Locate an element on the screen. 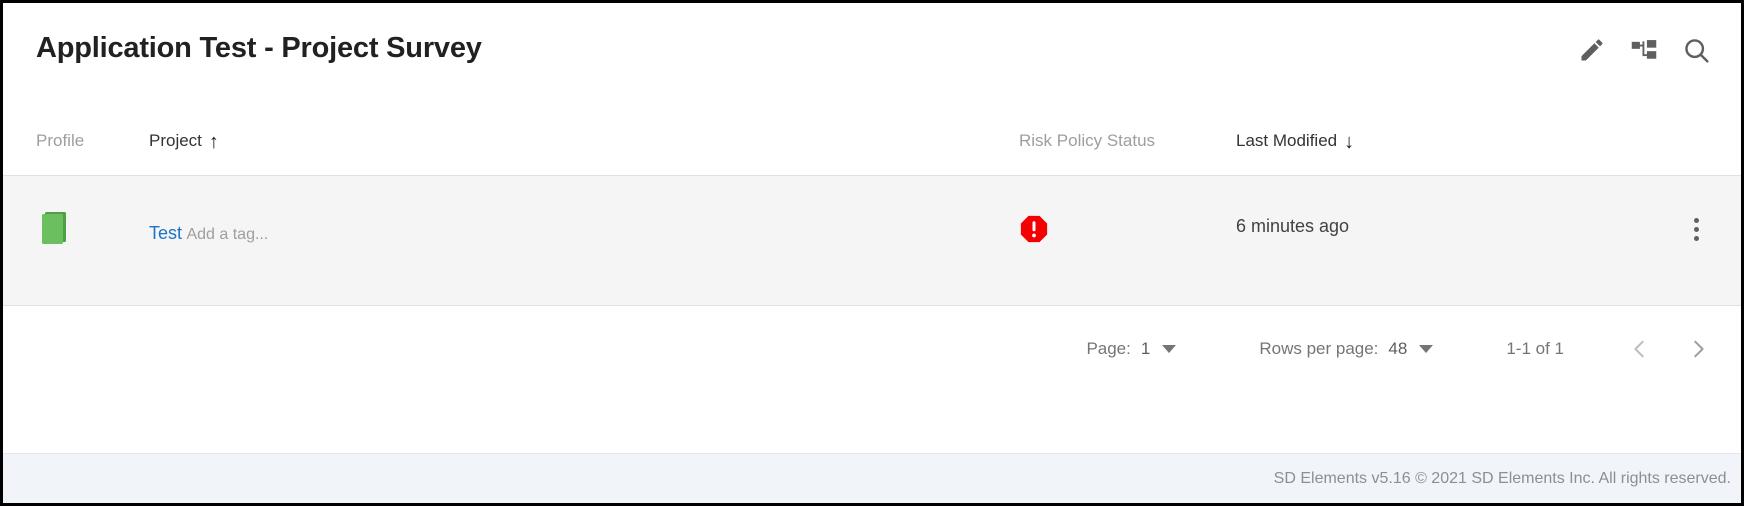  column-header-profile-label: Profile is located at coordinates (60, 140).